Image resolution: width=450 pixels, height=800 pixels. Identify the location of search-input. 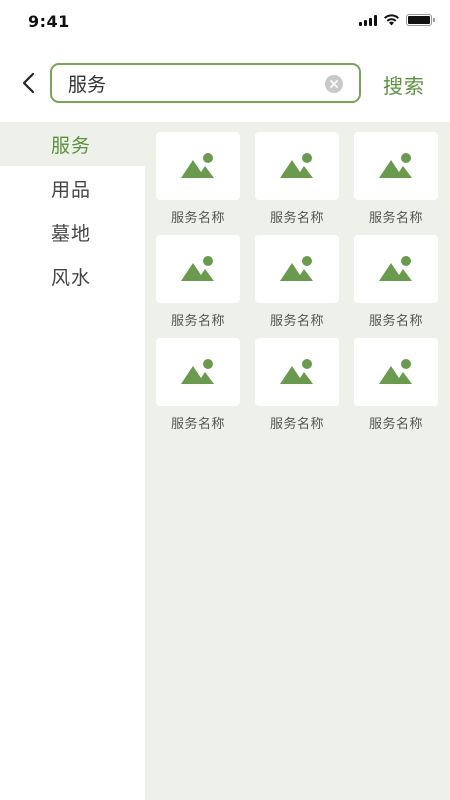
(188, 83).